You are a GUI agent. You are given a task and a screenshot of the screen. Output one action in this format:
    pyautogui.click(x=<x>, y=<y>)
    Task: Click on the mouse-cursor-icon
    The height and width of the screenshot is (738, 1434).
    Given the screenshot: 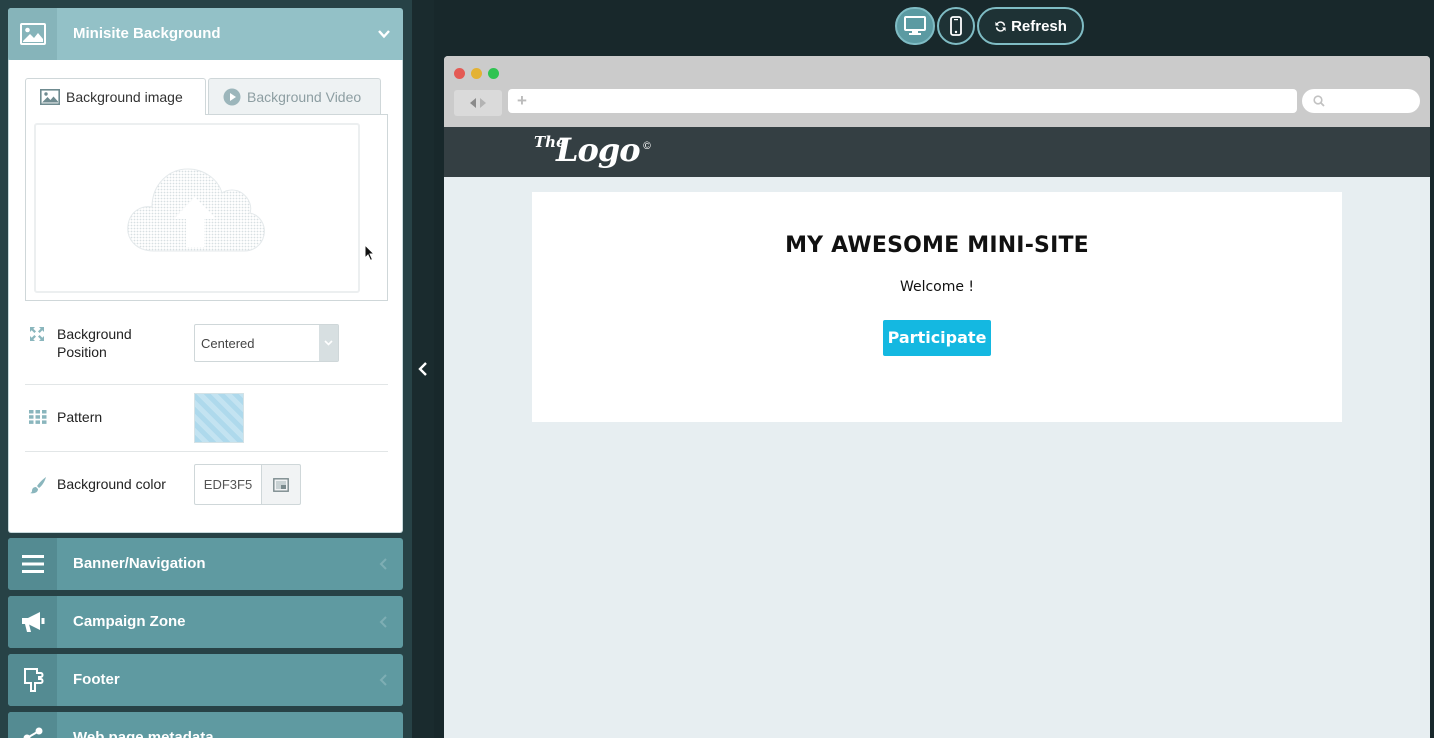 What is the action you would take?
    pyautogui.click(x=370, y=253)
    